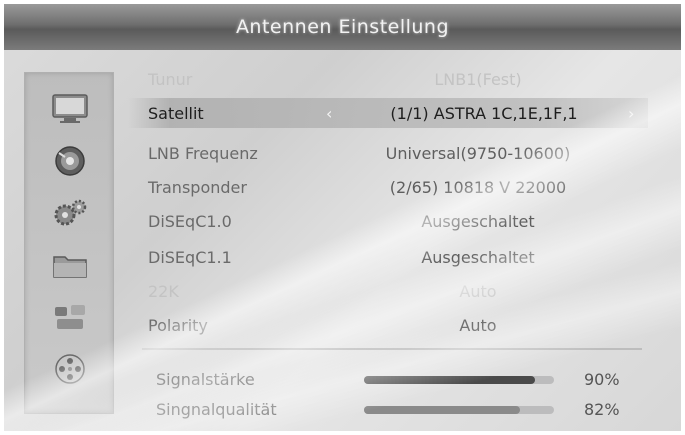 Image resolution: width=685 pixels, height=435 pixels. I want to click on setting-row-satellit: Satellit ‹ (1/1) ASTRA 1C,1E,1F,1 ›, so click(388, 113).